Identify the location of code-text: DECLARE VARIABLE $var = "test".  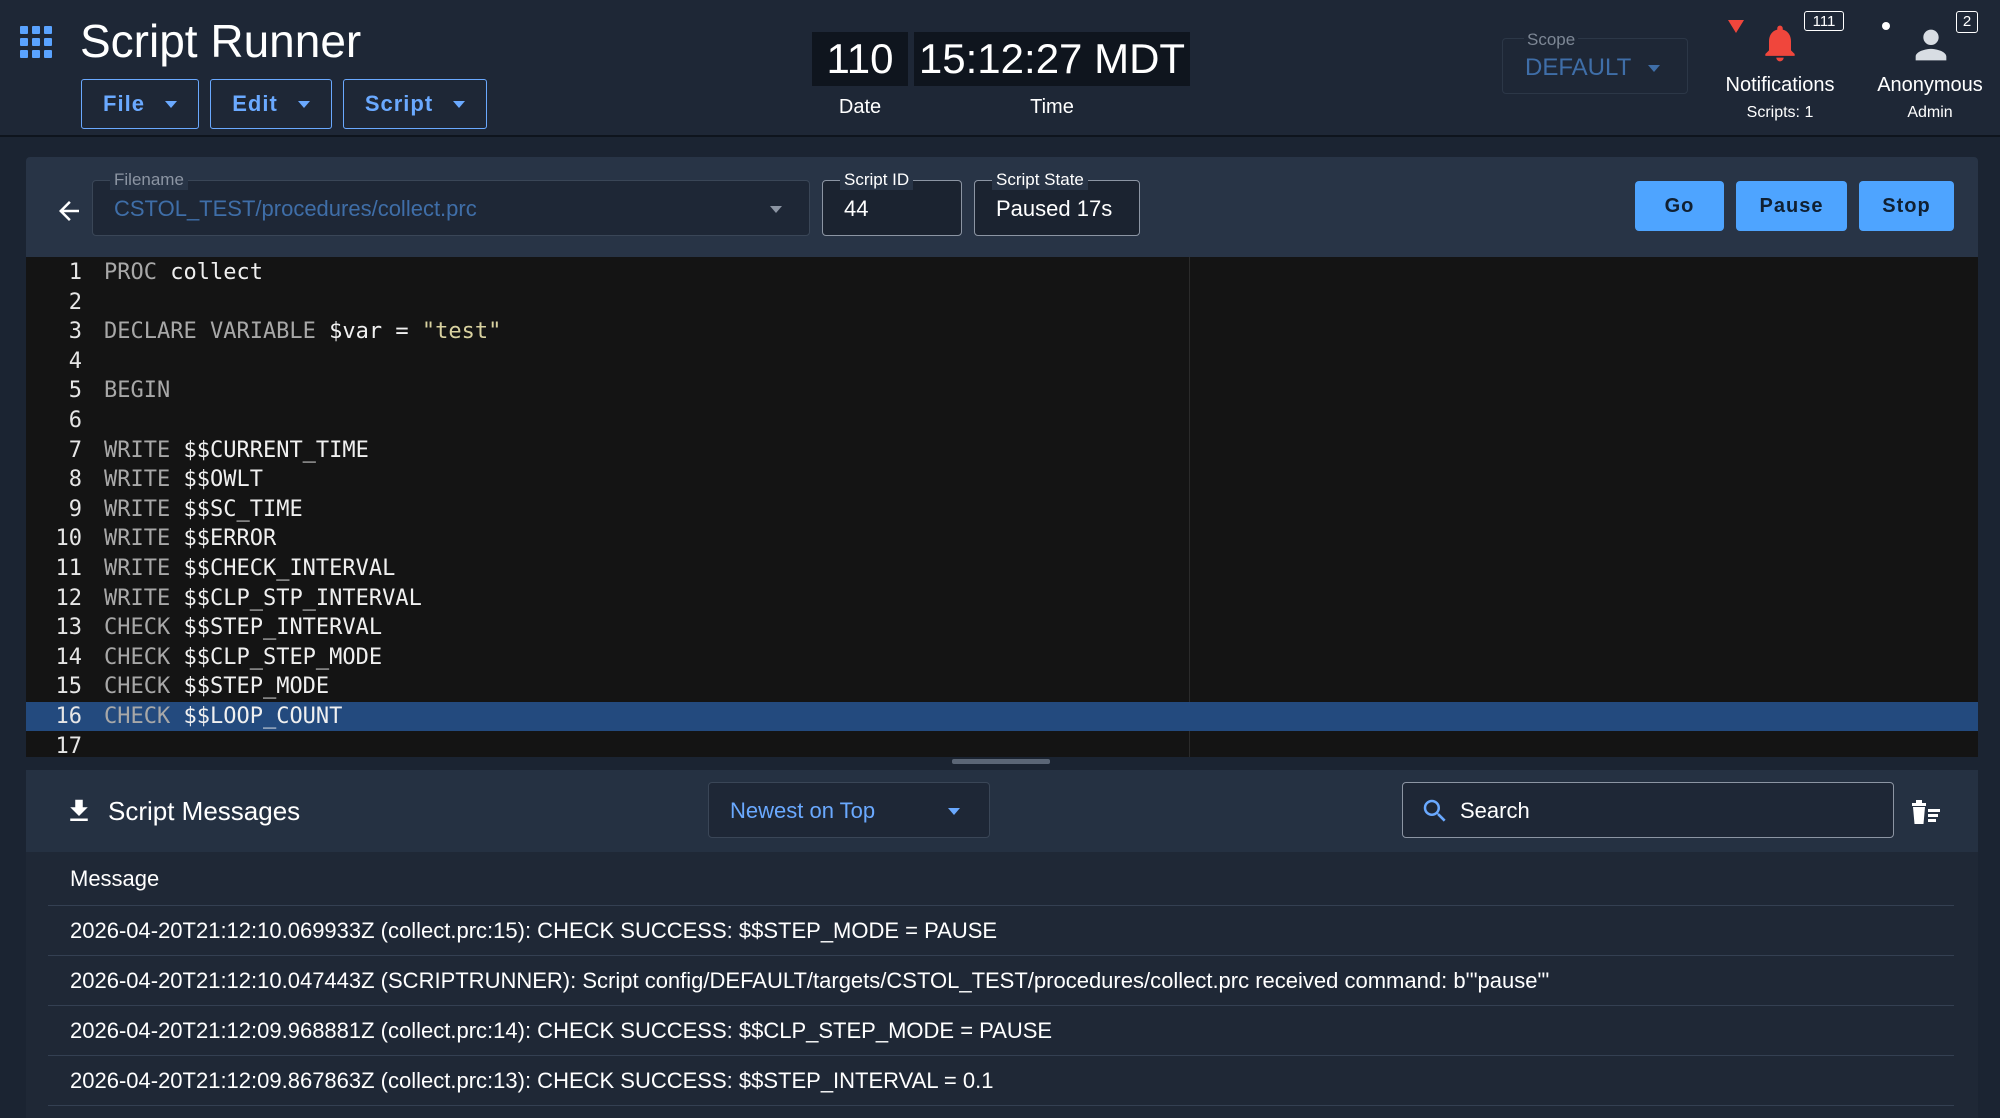
(302, 331).